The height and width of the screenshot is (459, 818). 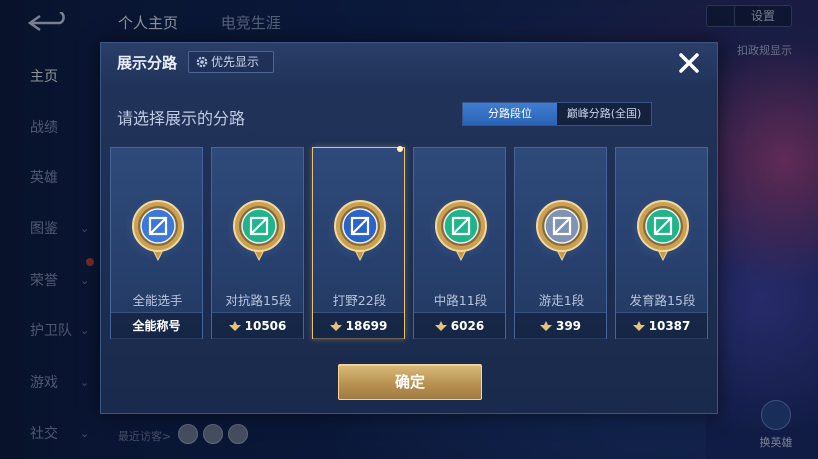 What do you see at coordinates (359, 300) in the screenshot?
I see `lane-card-label: 打野22段` at bounding box center [359, 300].